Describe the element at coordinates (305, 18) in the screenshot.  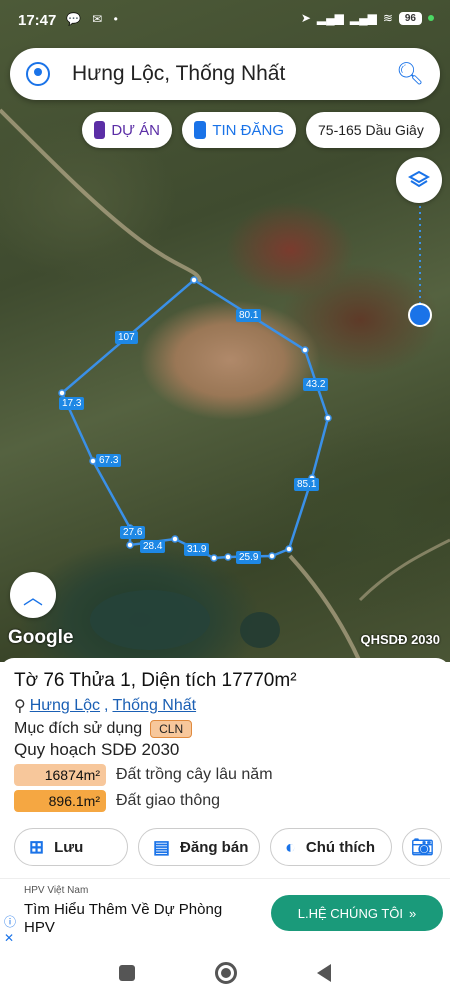
I see `location-icon: ➤` at that location.